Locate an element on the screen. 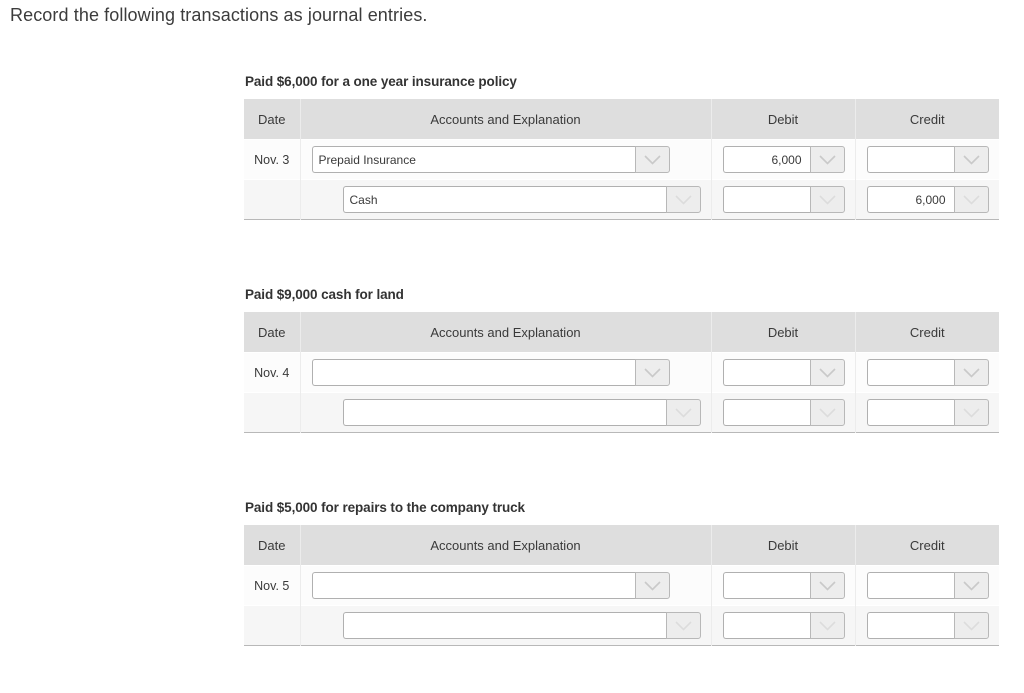  account-input: Prepaid Insurance is located at coordinates (473, 159).